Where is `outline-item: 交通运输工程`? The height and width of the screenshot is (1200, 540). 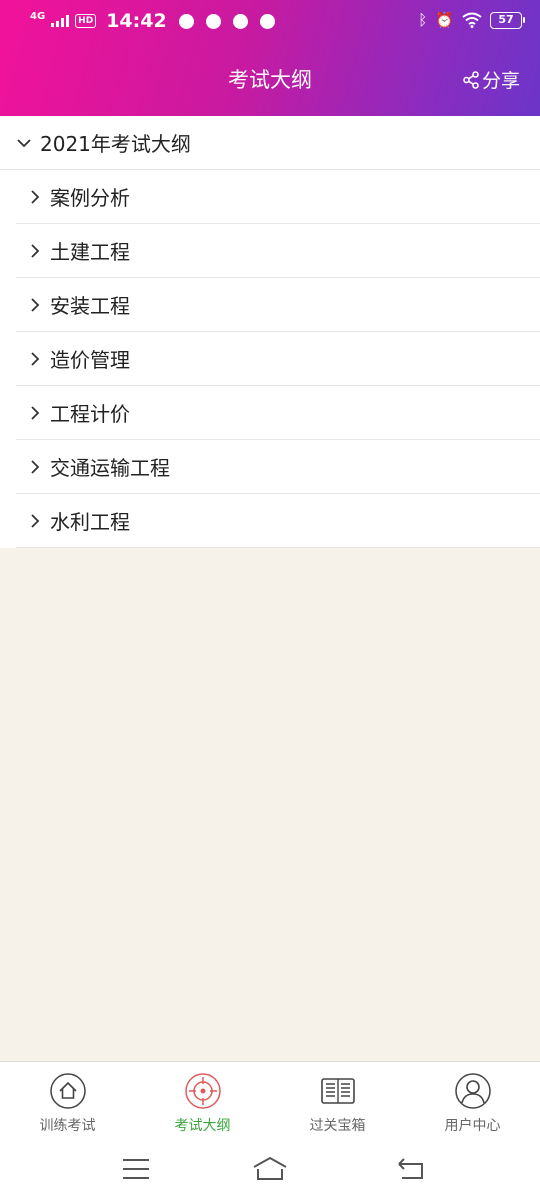 outline-item: 交通运输工程 is located at coordinates (278, 467).